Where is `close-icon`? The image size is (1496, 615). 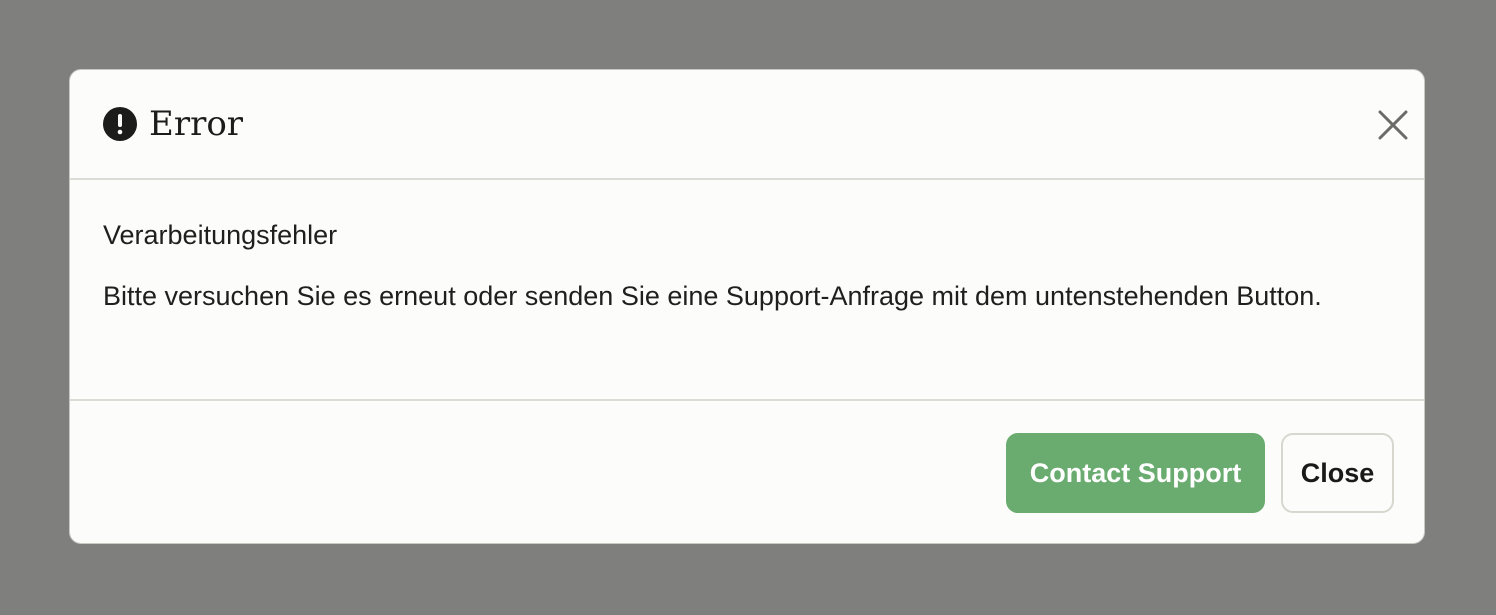
close-icon is located at coordinates (1393, 125).